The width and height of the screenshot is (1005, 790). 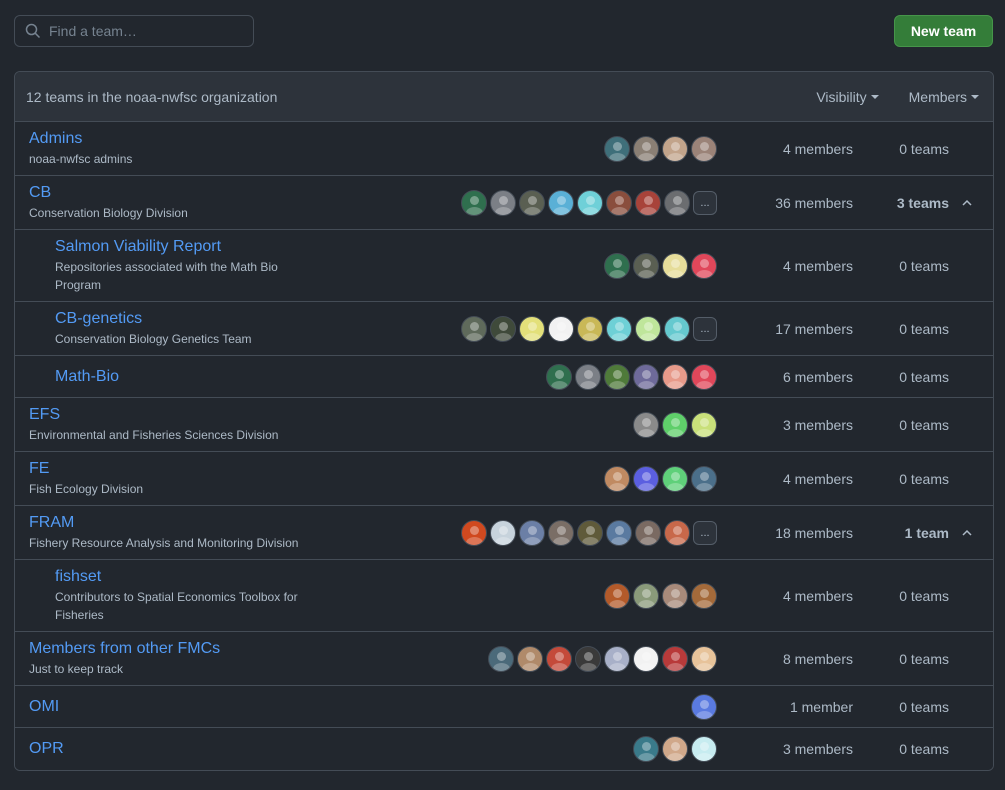 I want to click on member-count-link: 36 members, so click(x=814, y=202).